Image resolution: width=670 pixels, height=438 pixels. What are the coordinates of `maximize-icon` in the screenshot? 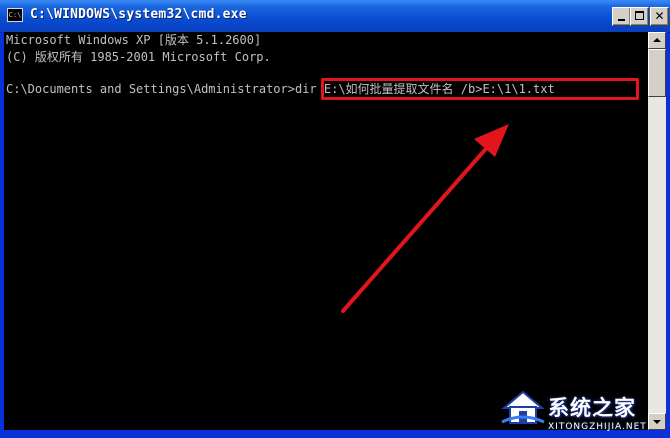 It's located at (639, 15).